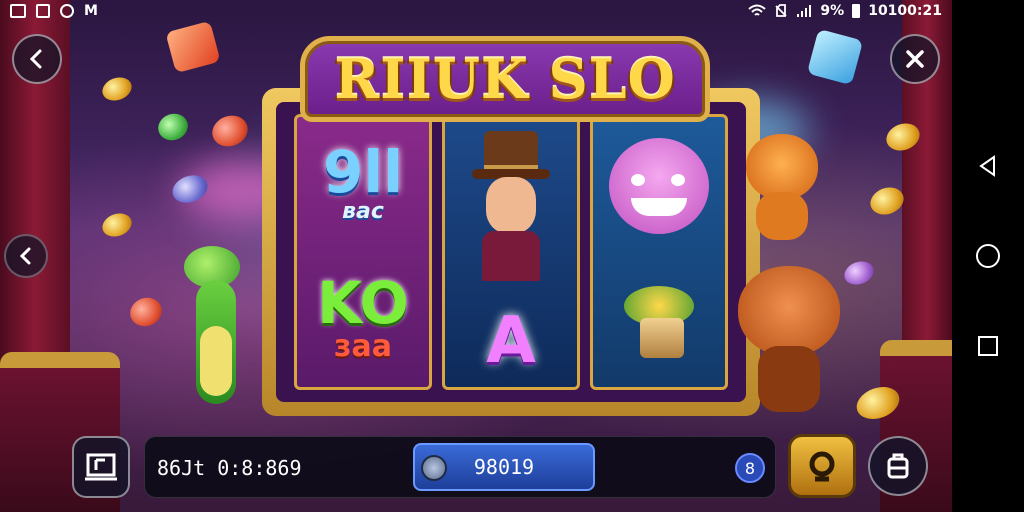  Describe the element at coordinates (173, 127) in the screenshot. I see `green-coin` at that location.